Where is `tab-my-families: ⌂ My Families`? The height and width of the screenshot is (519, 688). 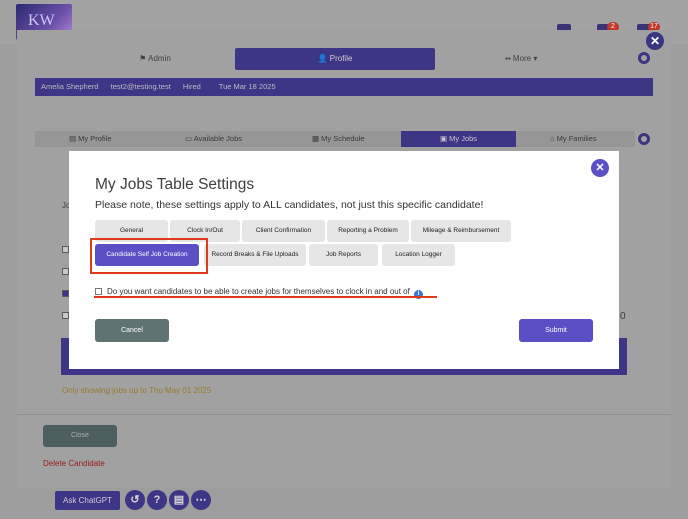
tab-my-families: ⌂ My Families is located at coordinates (573, 139).